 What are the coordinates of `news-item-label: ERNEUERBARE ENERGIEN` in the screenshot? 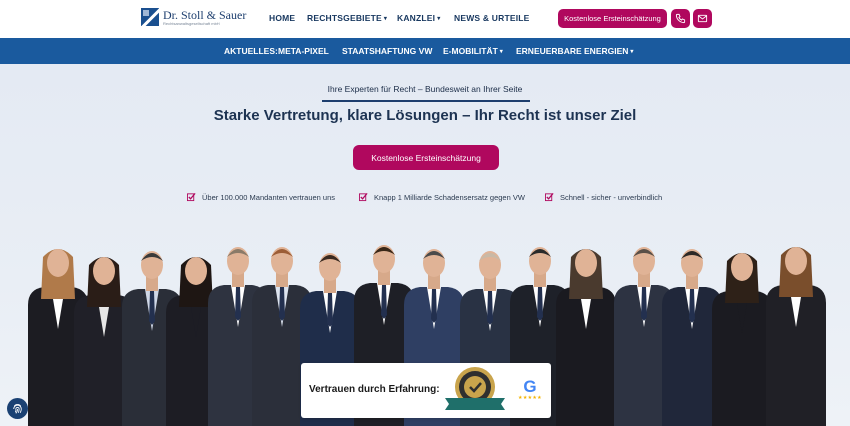 It's located at (572, 51).